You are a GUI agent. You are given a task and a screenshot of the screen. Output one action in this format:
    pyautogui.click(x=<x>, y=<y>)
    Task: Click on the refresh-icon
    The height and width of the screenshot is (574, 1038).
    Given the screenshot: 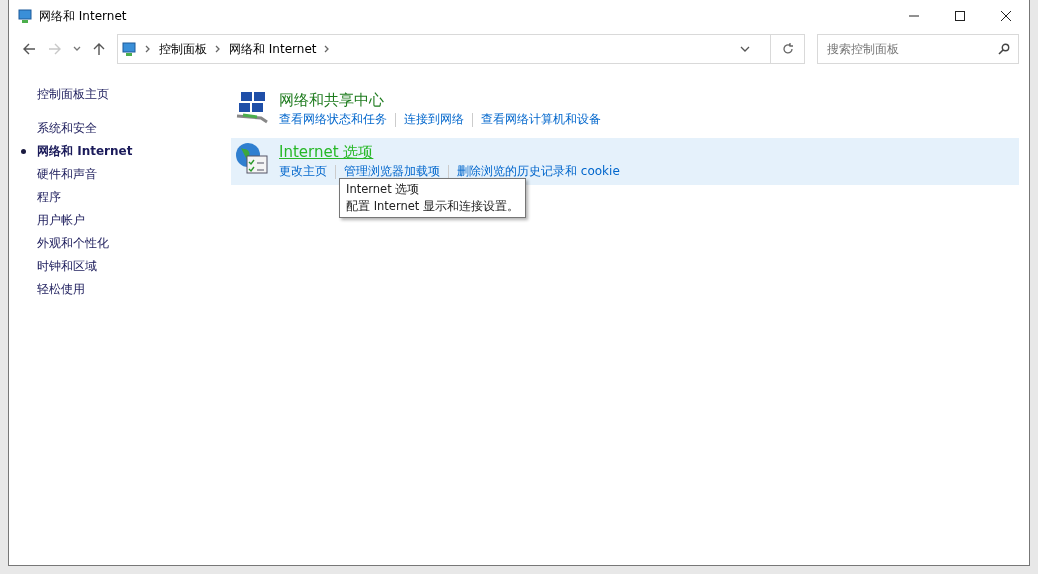 What is the action you would take?
    pyautogui.click(x=787, y=49)
    